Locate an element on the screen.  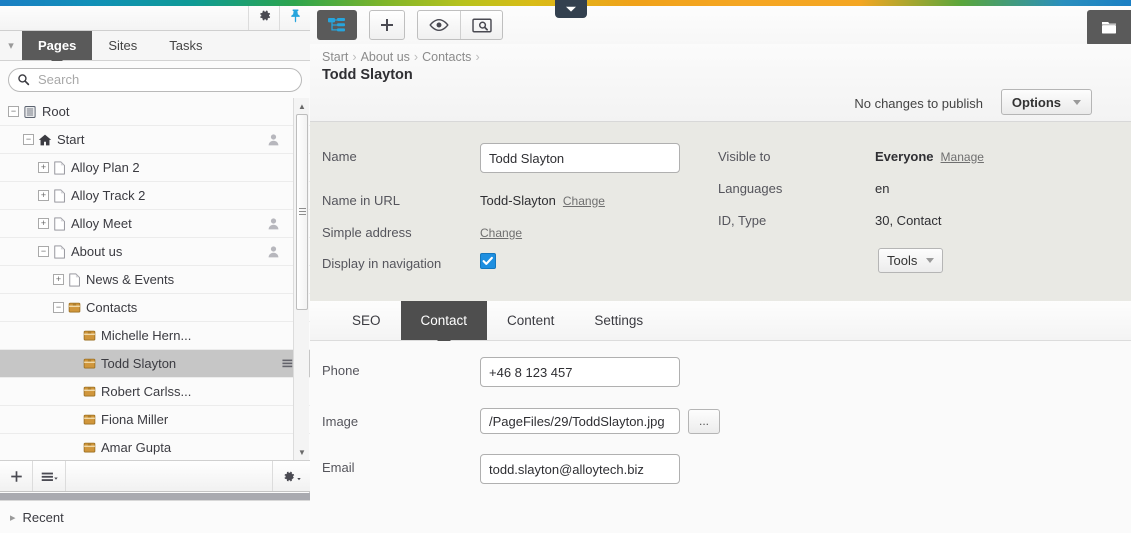
hamburger-menu-icon is located at coordinates (49, 476).